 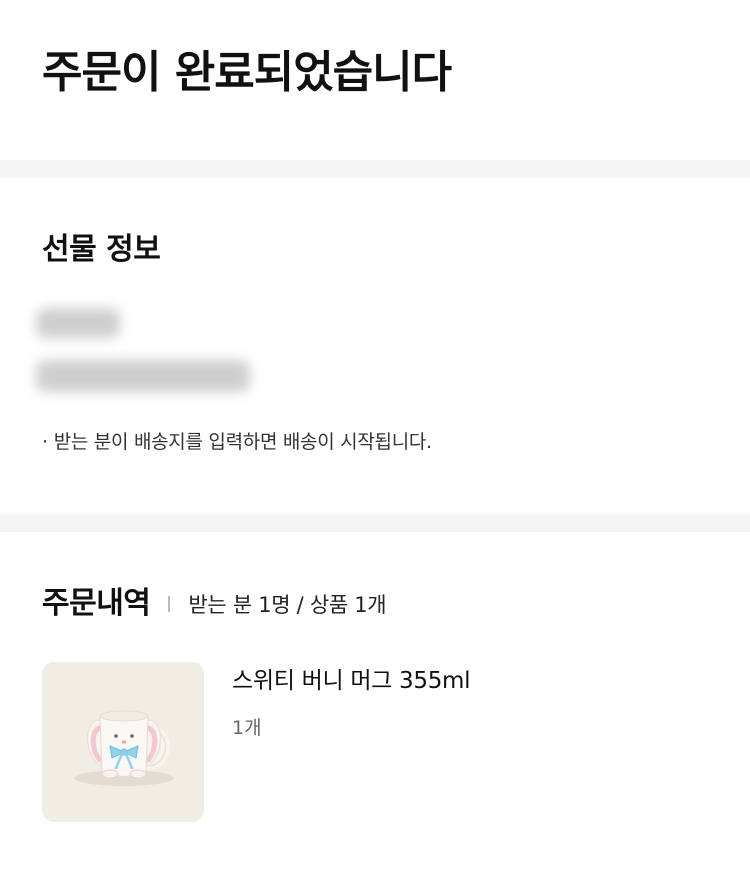 I want to click on page-title: 주문이 완료되었습니다, so click(x=247, y=72).